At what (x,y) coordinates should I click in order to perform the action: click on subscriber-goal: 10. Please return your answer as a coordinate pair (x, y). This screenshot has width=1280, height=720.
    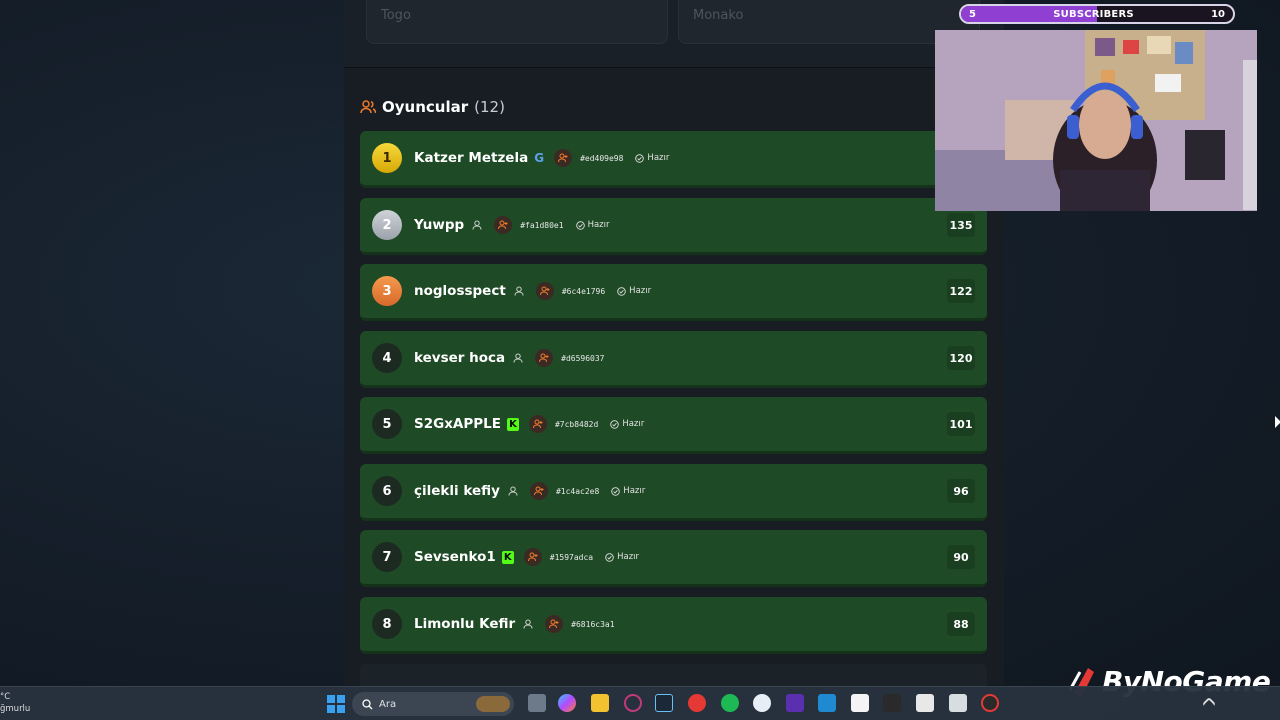
    Looking at the image, I should click on (1218, 14).